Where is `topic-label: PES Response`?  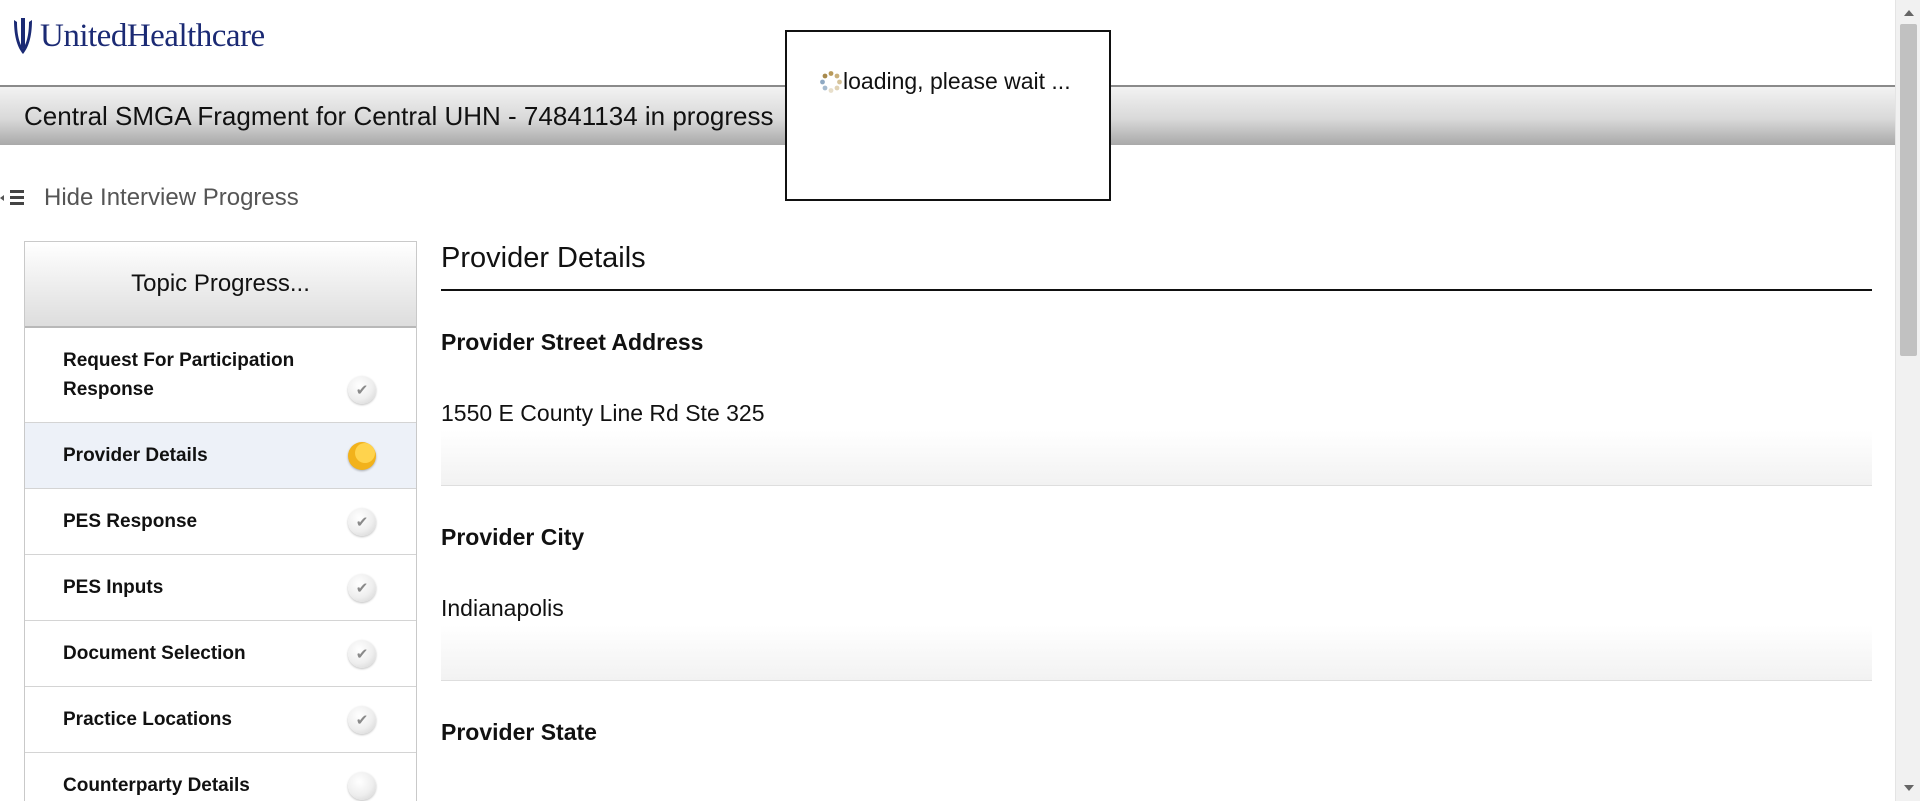
topic-label: PES Response is located at coordinates (130, 521).